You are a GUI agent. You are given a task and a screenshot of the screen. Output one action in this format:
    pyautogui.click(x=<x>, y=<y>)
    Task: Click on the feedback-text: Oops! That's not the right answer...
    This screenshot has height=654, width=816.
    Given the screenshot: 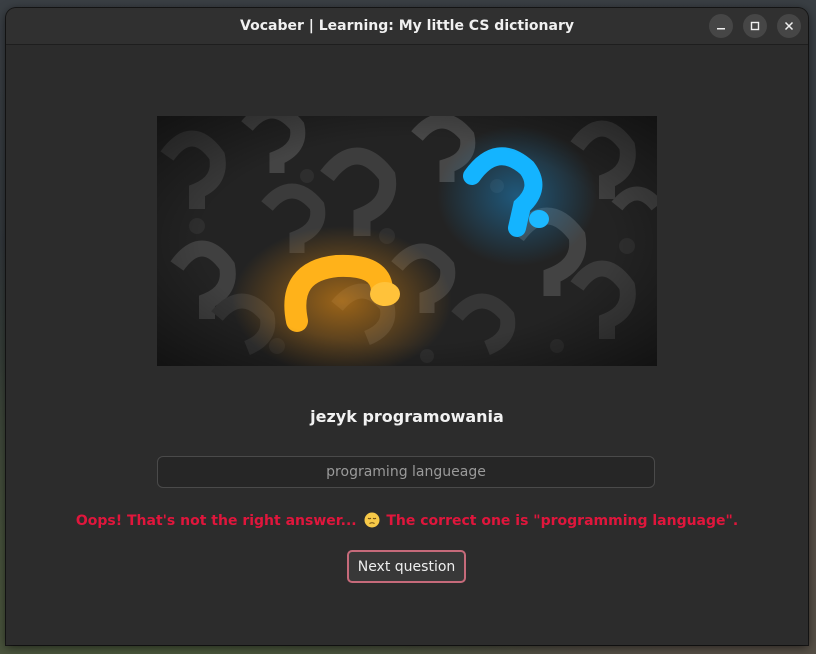 What is the action you would take?
    pyautogui.click(x=216, y=521)
    